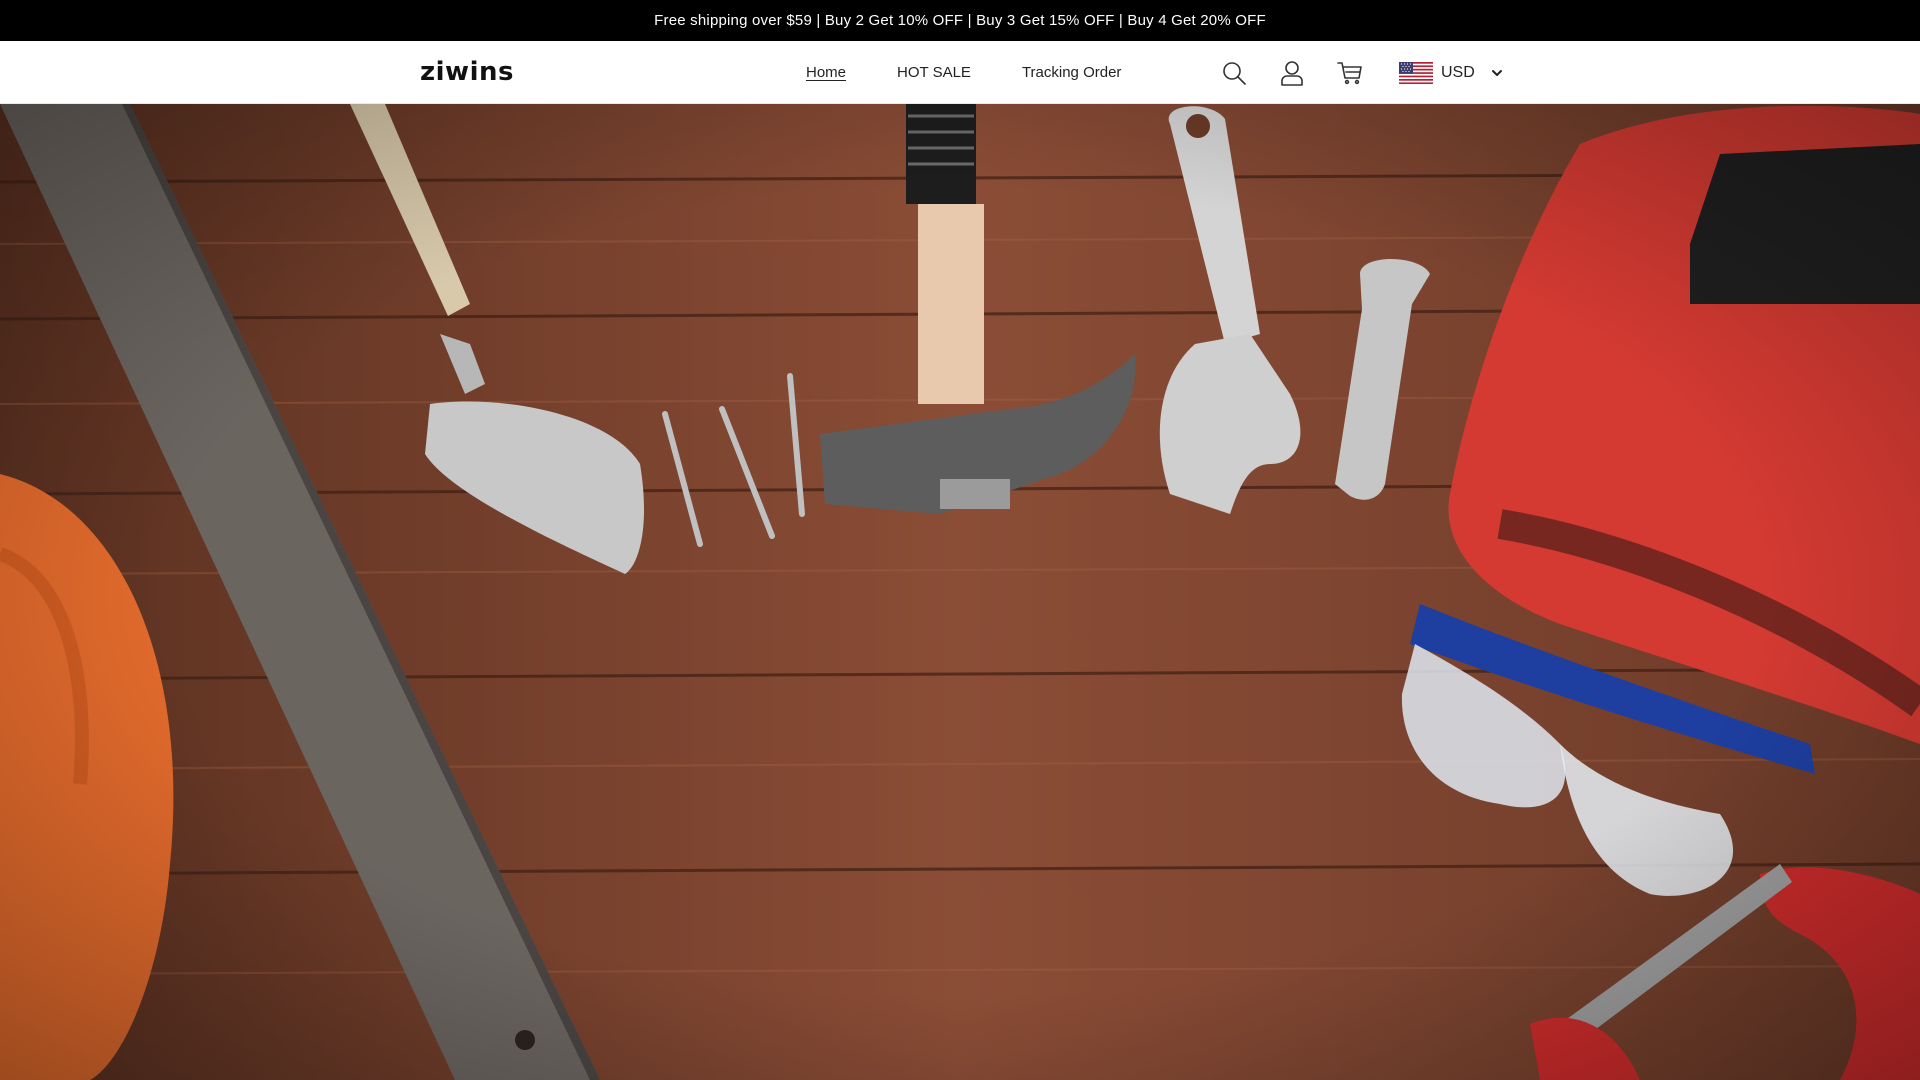 The height and width of the screenshot is (1080, 1920). I want to click on main-nav: Home HOT SALE Tracking Order, so click(963, 72).